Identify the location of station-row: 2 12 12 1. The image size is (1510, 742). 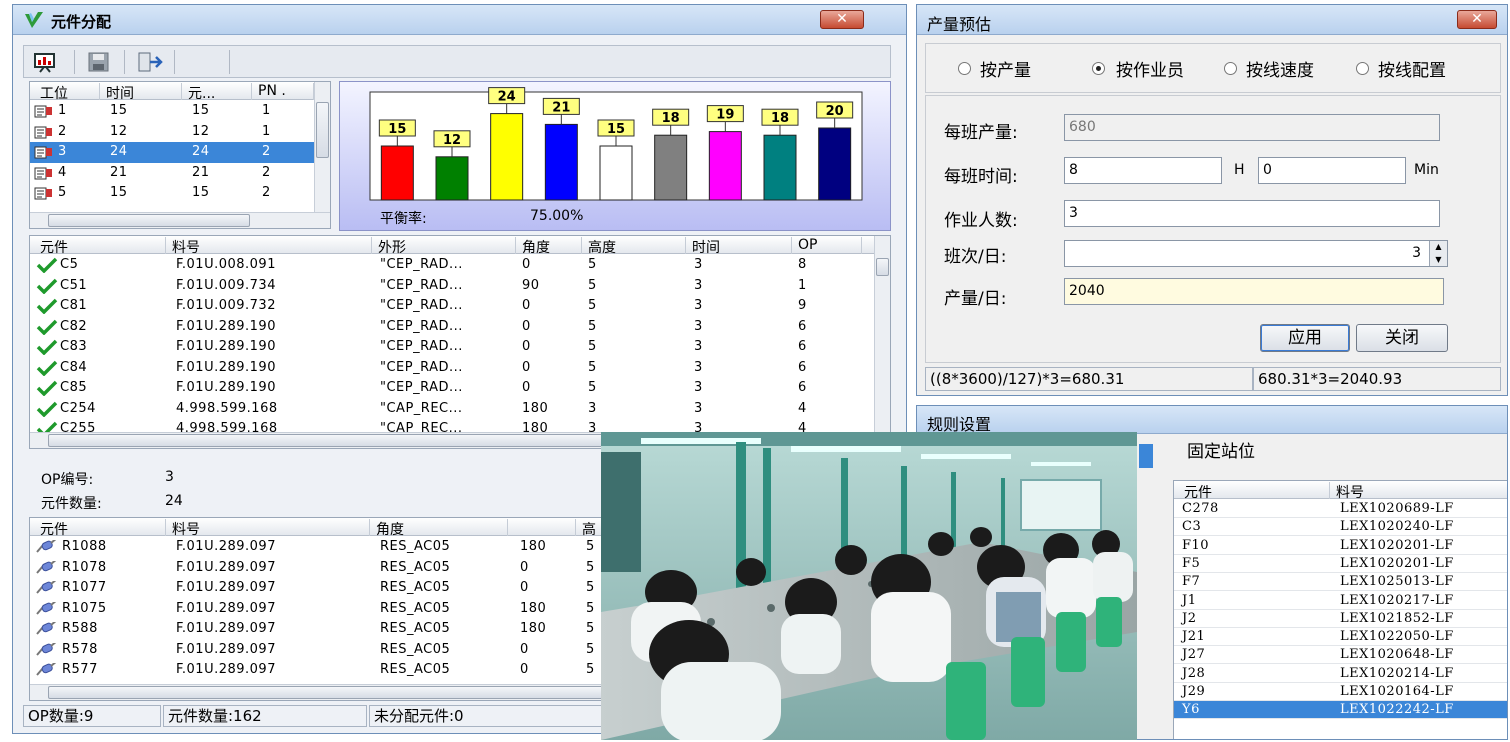
(173, 132).